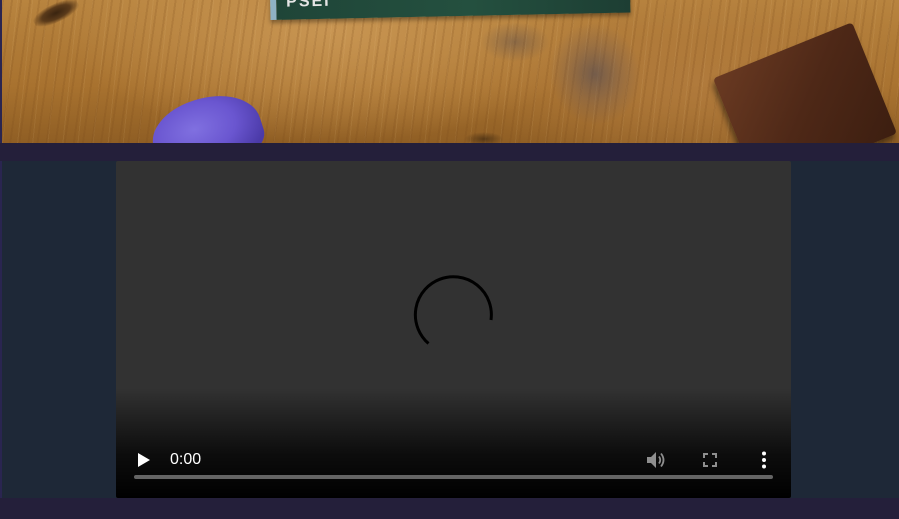 The width and height of the screenshot is (899, 519). What do you see at coordinates (595, 74) in the screenshot?
I see `graphite-smudge` at bounding box center [595, 74].